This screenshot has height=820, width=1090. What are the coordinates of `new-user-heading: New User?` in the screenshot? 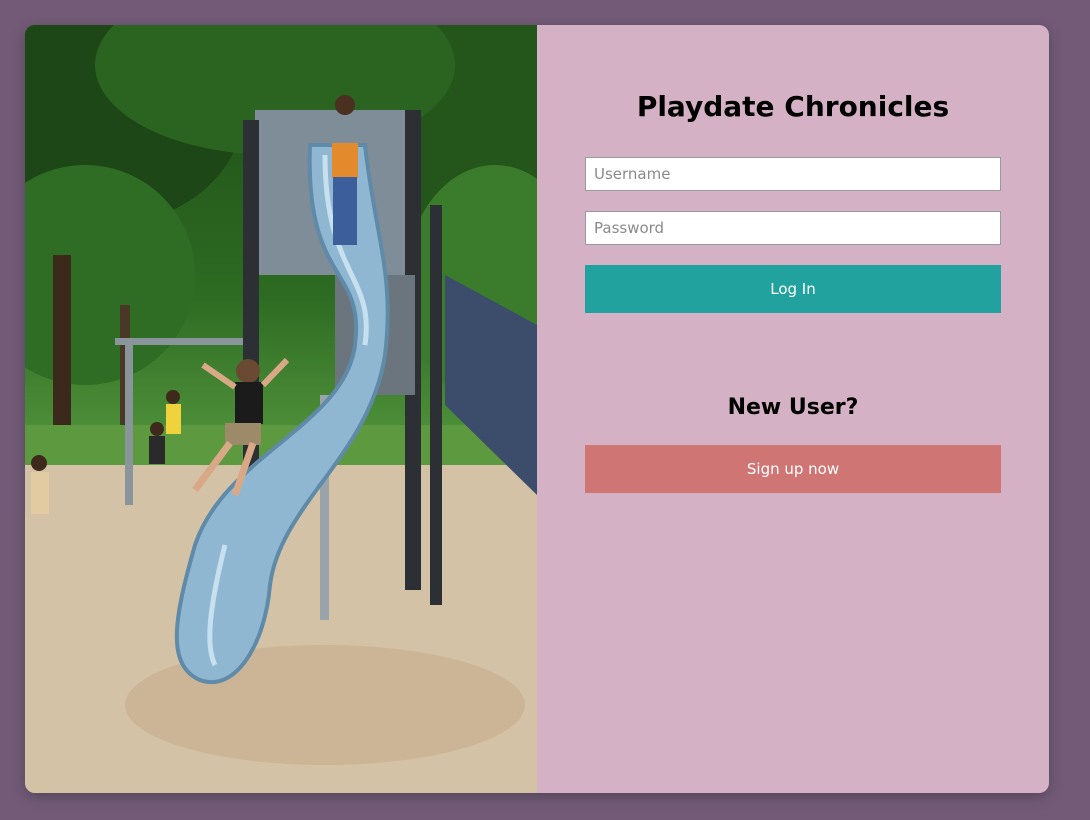 It's located at (793, 407).